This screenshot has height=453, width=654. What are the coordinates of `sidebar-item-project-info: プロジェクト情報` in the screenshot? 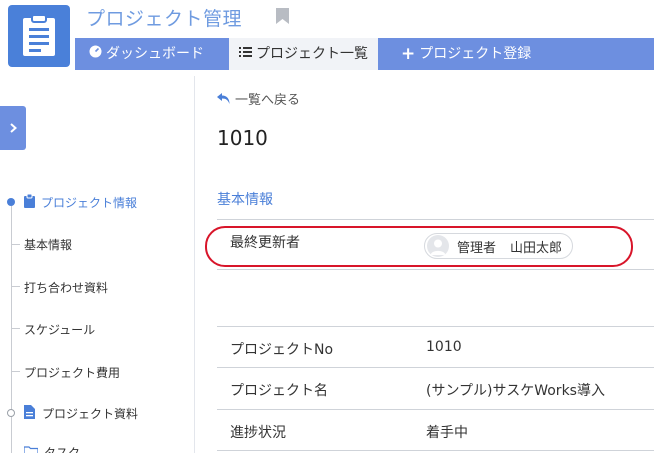 It's located at (81, 202).